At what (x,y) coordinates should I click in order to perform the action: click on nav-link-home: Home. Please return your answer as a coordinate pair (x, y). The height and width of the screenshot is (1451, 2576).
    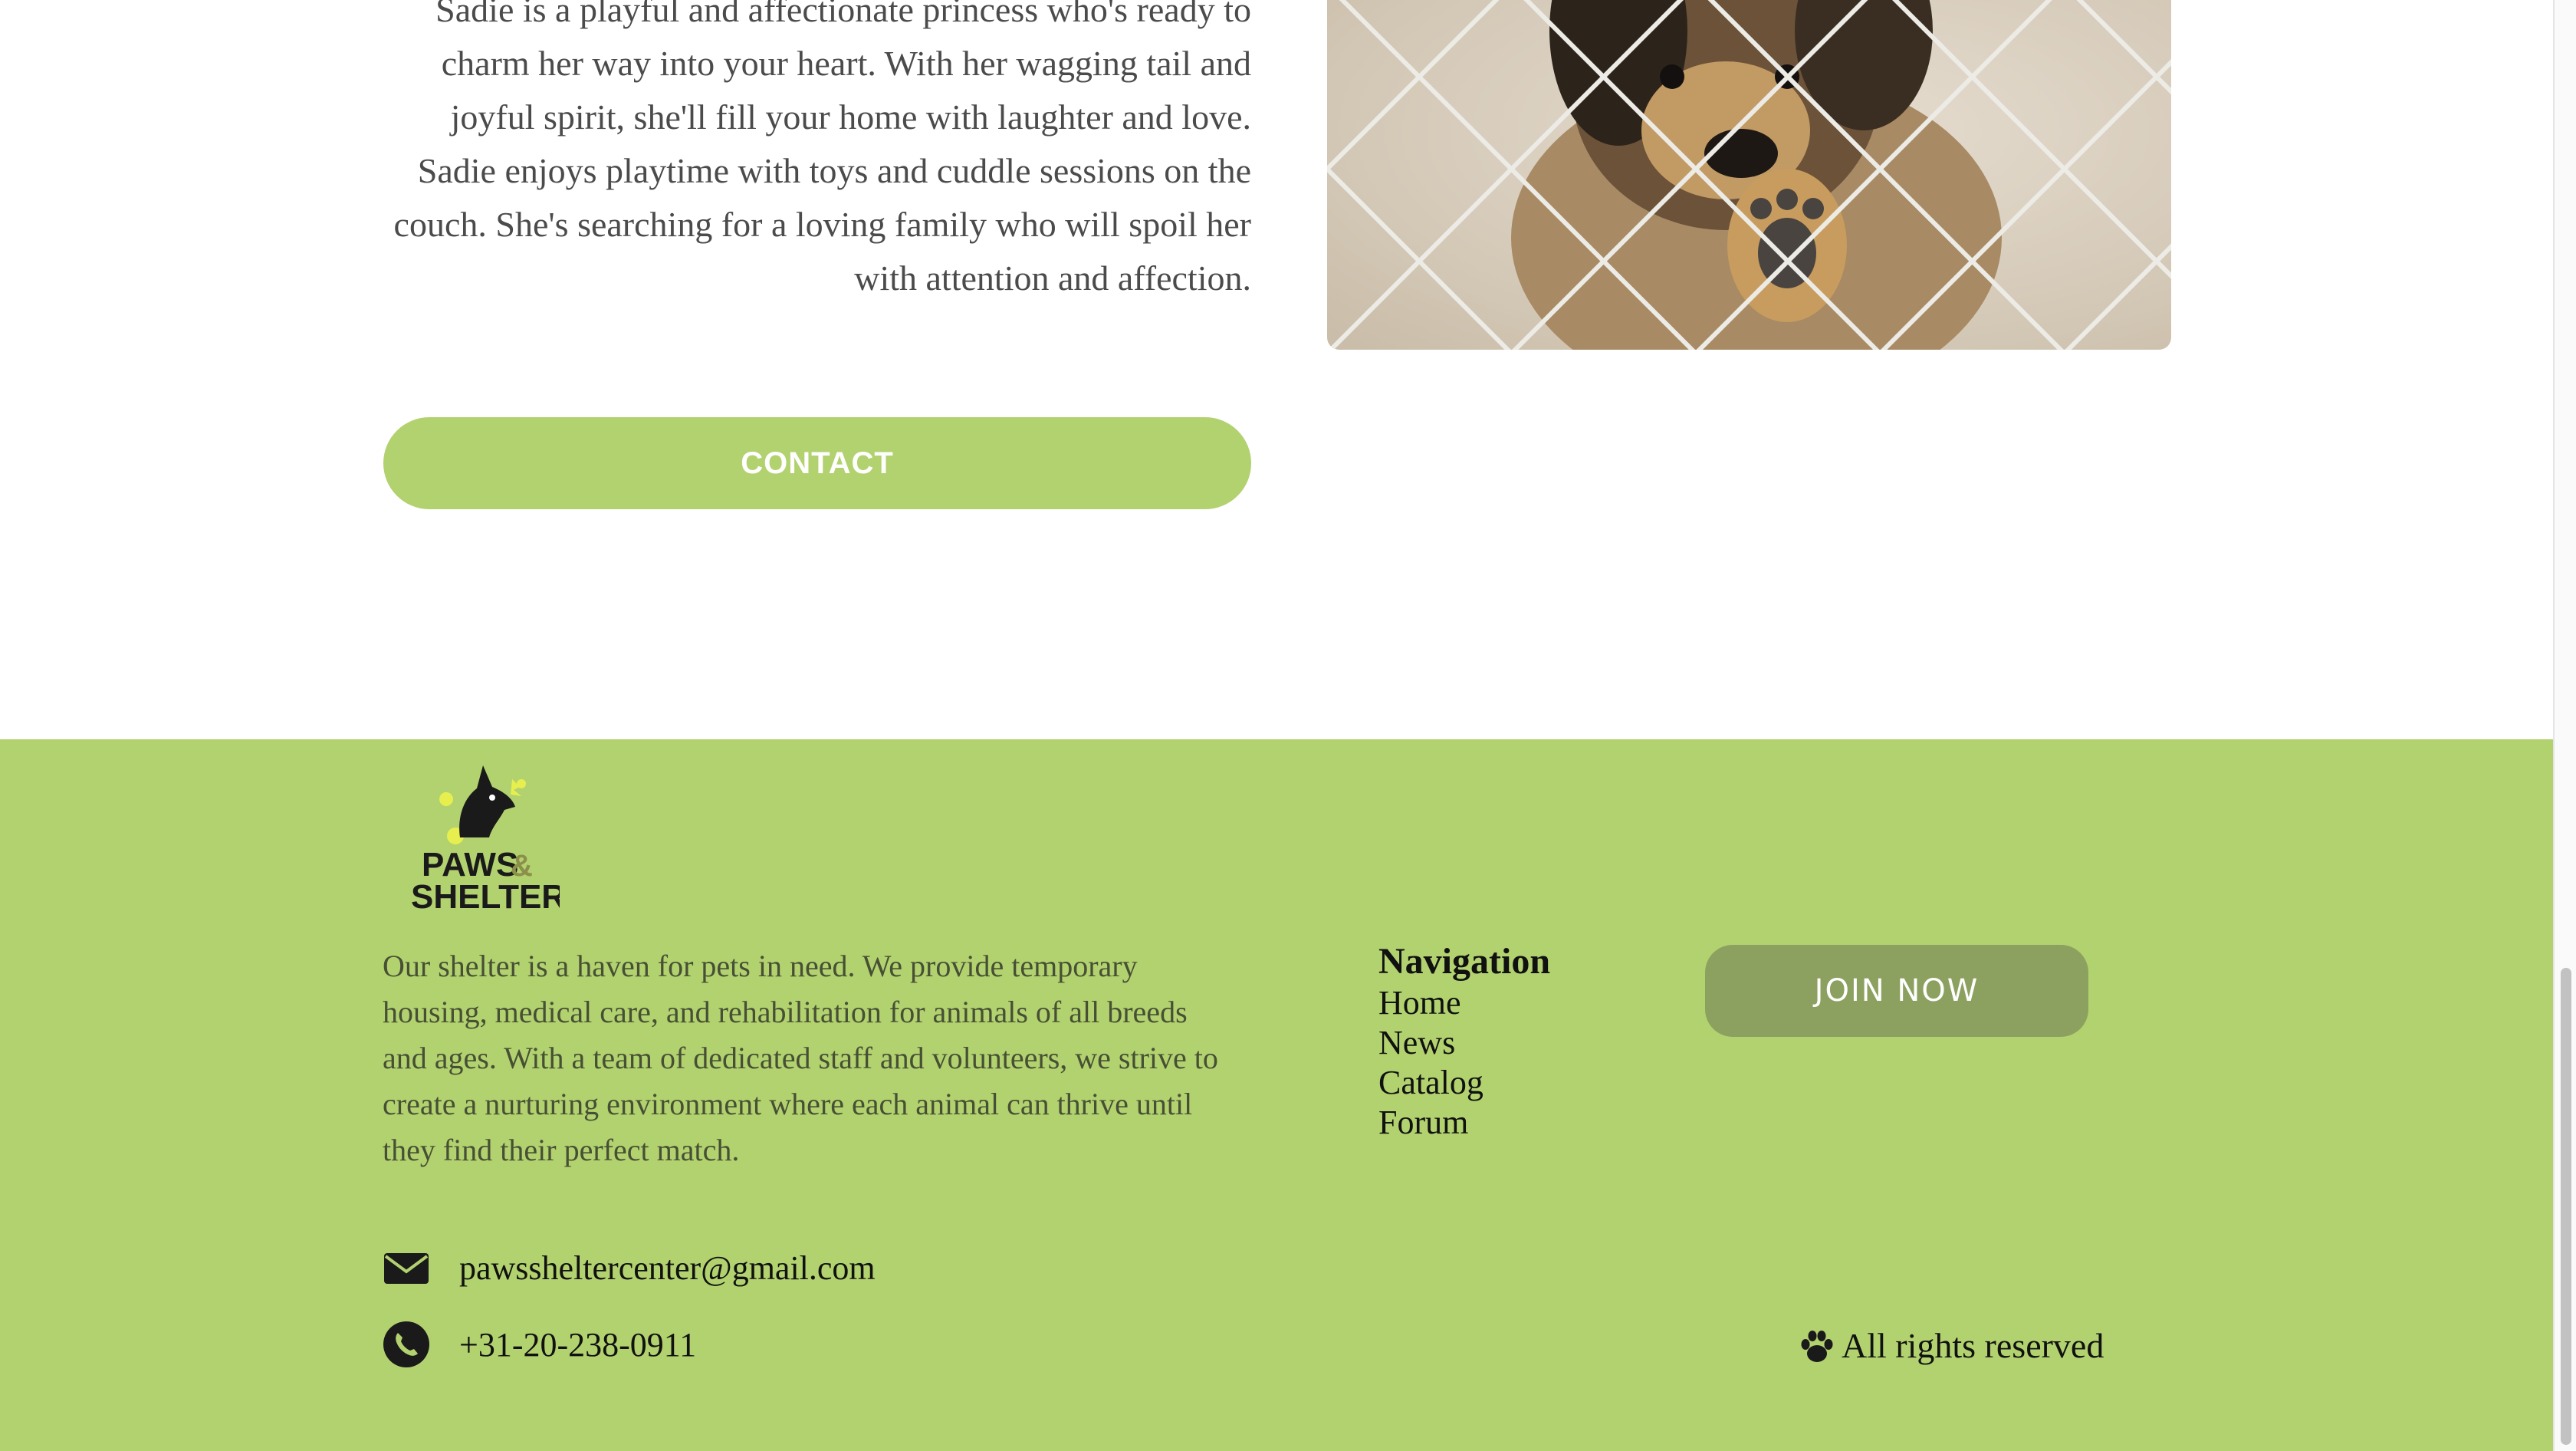
    Looking at the image, I should click on (1464, 1003).